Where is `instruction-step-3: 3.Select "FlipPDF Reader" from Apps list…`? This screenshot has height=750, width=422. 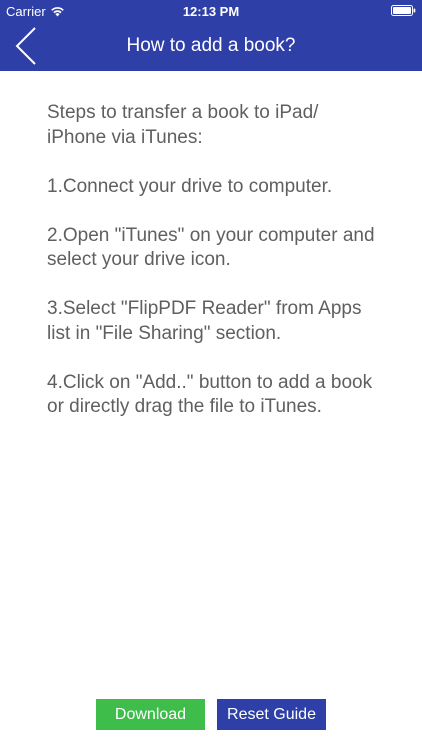
instruction-step-3: 3.Select "FlipPDF Reader" from Apps list… is located at coordinates (204, 321).